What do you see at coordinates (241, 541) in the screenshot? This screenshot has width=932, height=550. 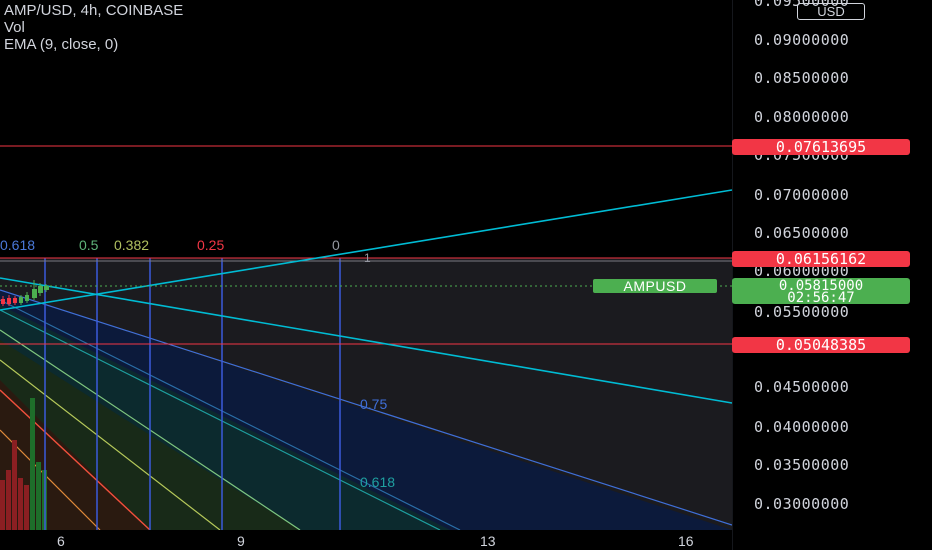 I see `time-tick: 9` at bounding box center [241, 541].